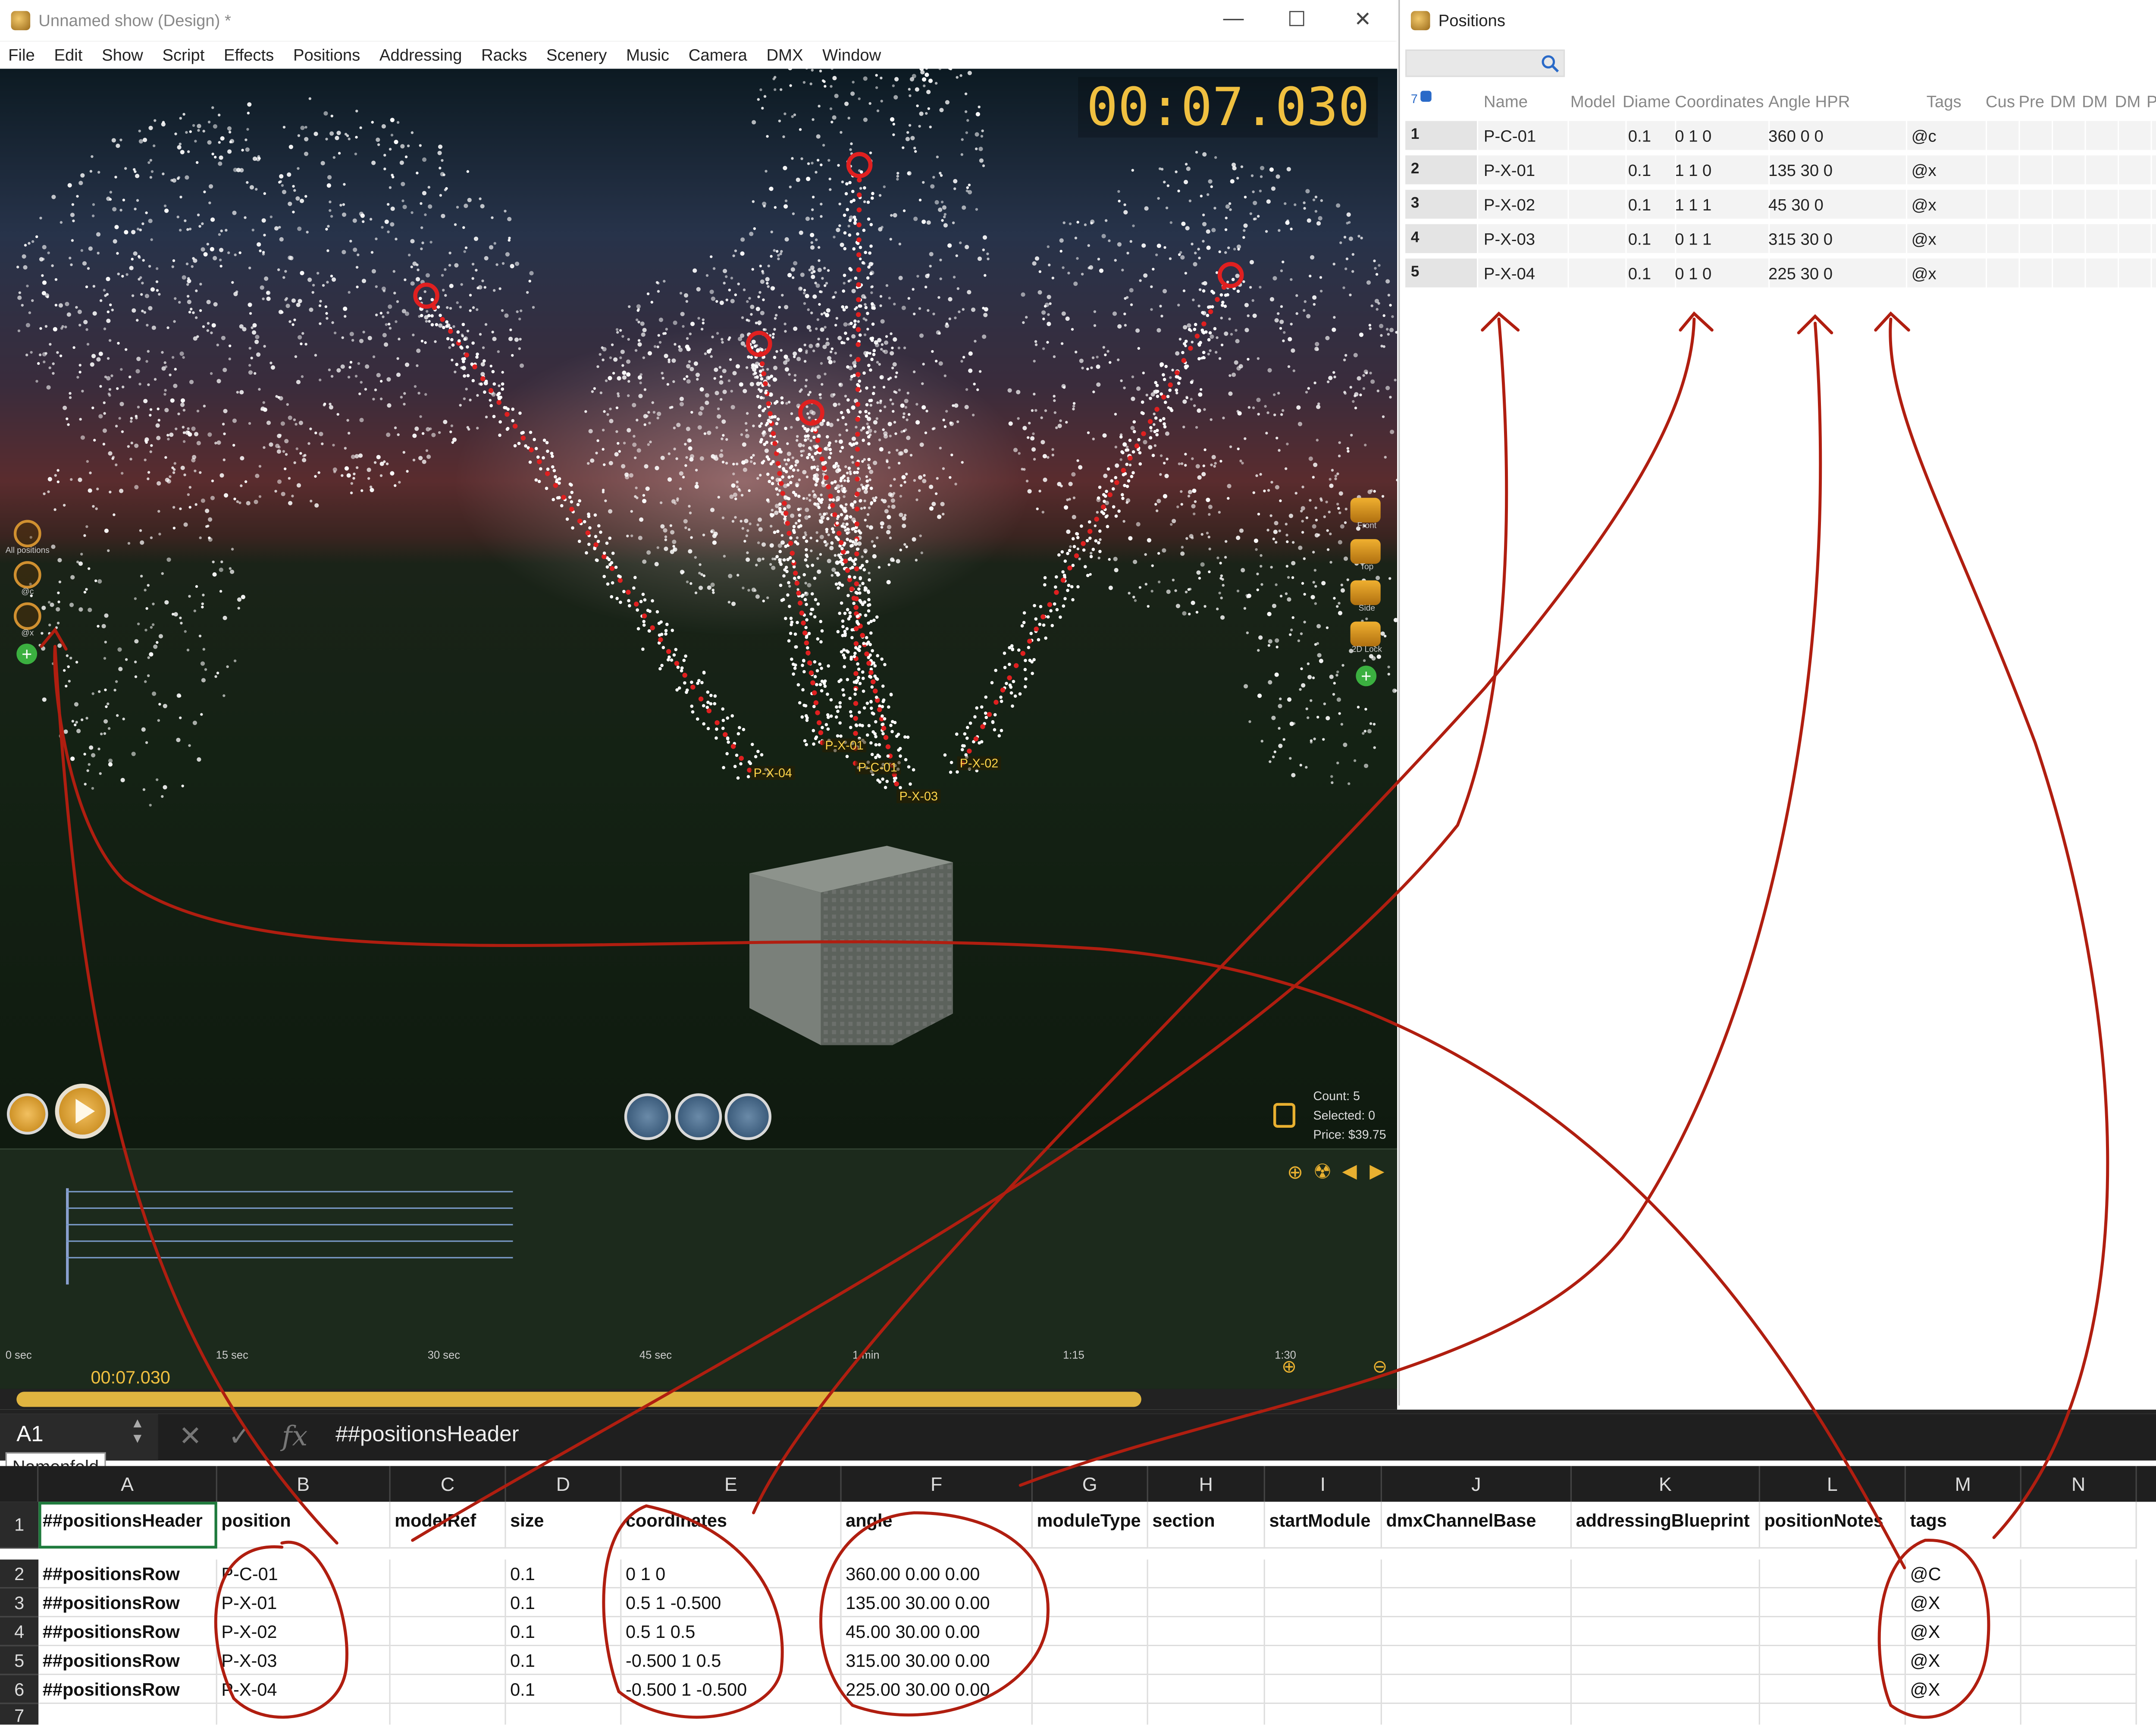  I want to click on col-name: Name, so click(1506, 102).